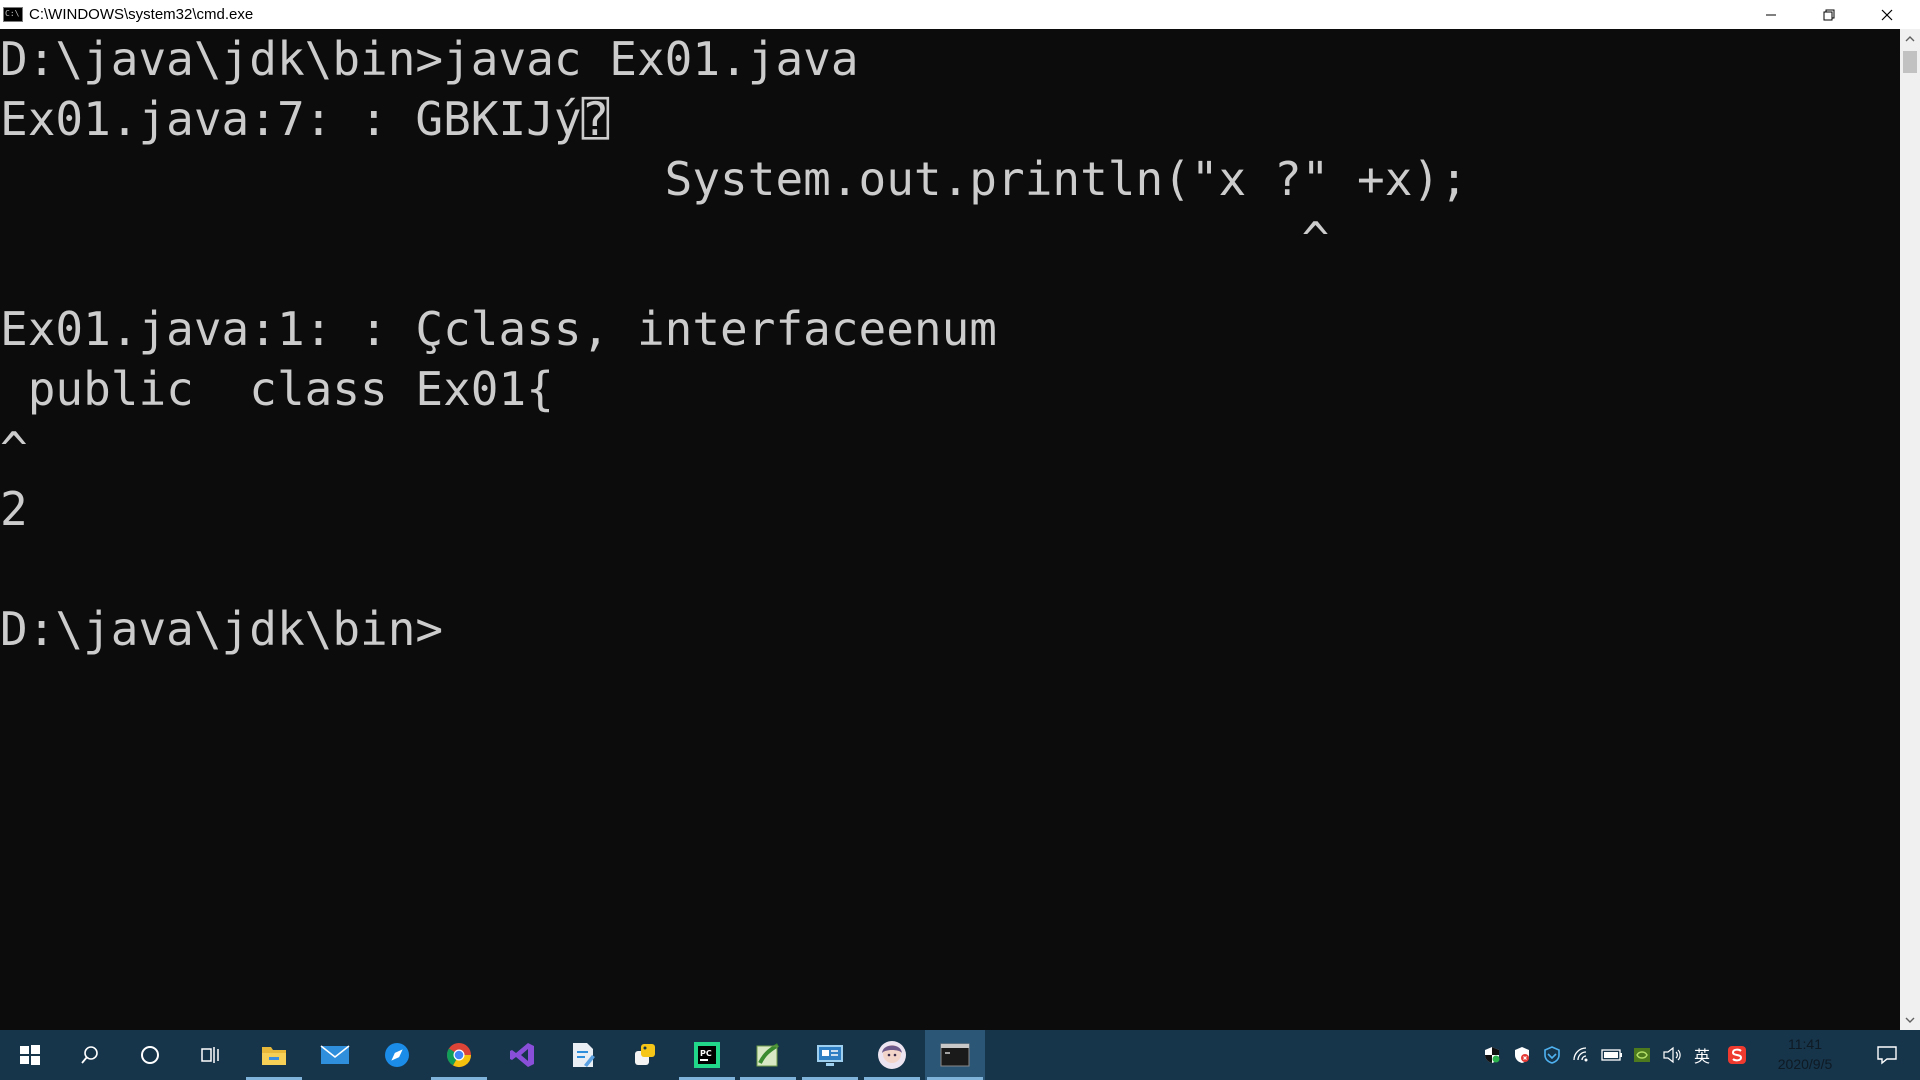 This screenshot has width=1920, height=1080. I want to click on close-button, so click(1887, 14).